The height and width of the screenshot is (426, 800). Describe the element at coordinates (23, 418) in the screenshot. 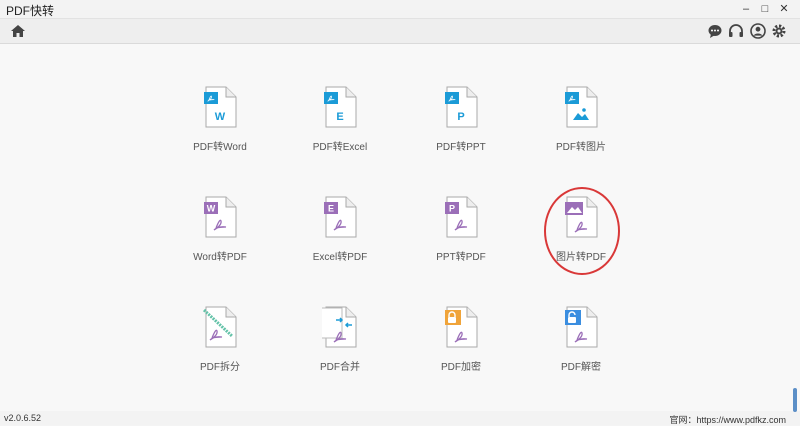

I see `version-label: v2.0.6.52` at that location.